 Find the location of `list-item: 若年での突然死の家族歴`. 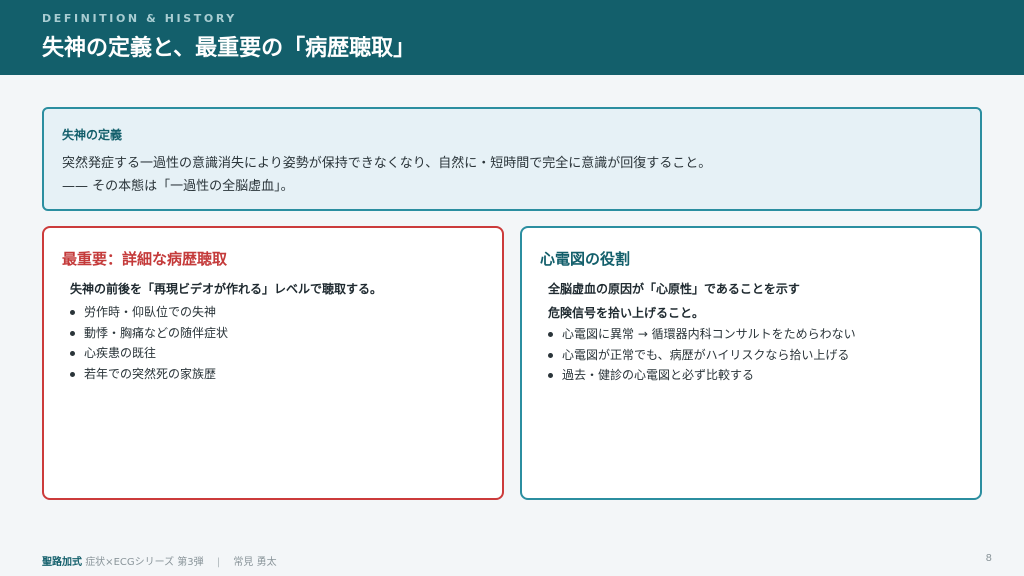

list-item: 若年での突然死の家族歴 is located at coordinates (149, 374).